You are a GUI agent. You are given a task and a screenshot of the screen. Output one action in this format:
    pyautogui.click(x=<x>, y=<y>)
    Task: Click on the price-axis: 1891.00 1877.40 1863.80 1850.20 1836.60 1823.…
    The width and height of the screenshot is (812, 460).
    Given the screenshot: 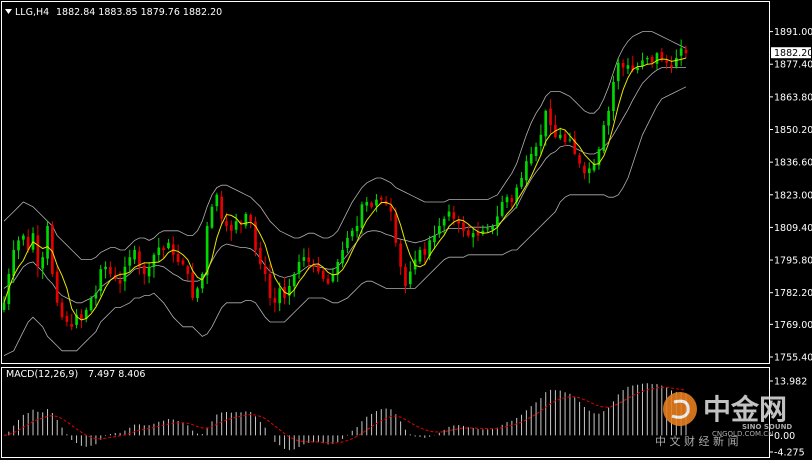 What is the action you would take?
    pyautogui.click(x=790, y=195)
    